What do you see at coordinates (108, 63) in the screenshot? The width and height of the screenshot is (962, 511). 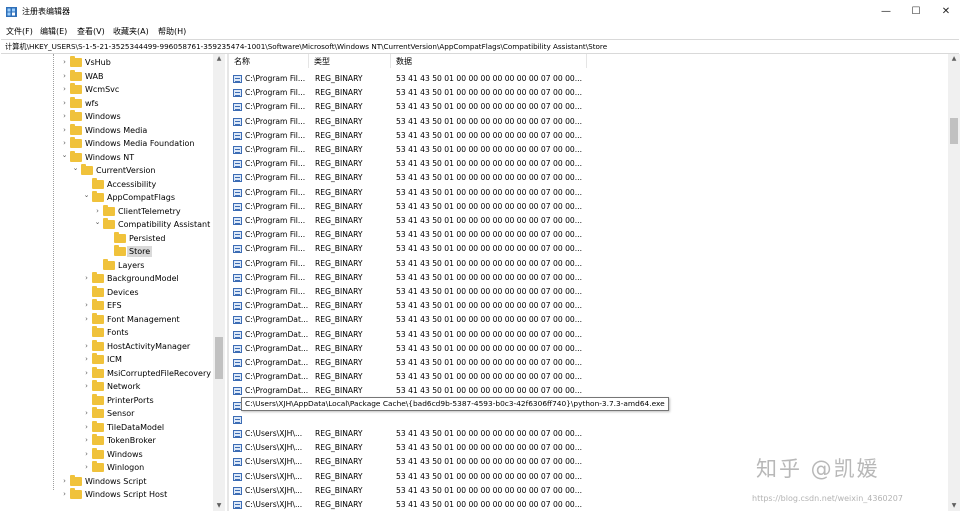 I see `tree-item: › VsHub` at bounding box center [108, 63].